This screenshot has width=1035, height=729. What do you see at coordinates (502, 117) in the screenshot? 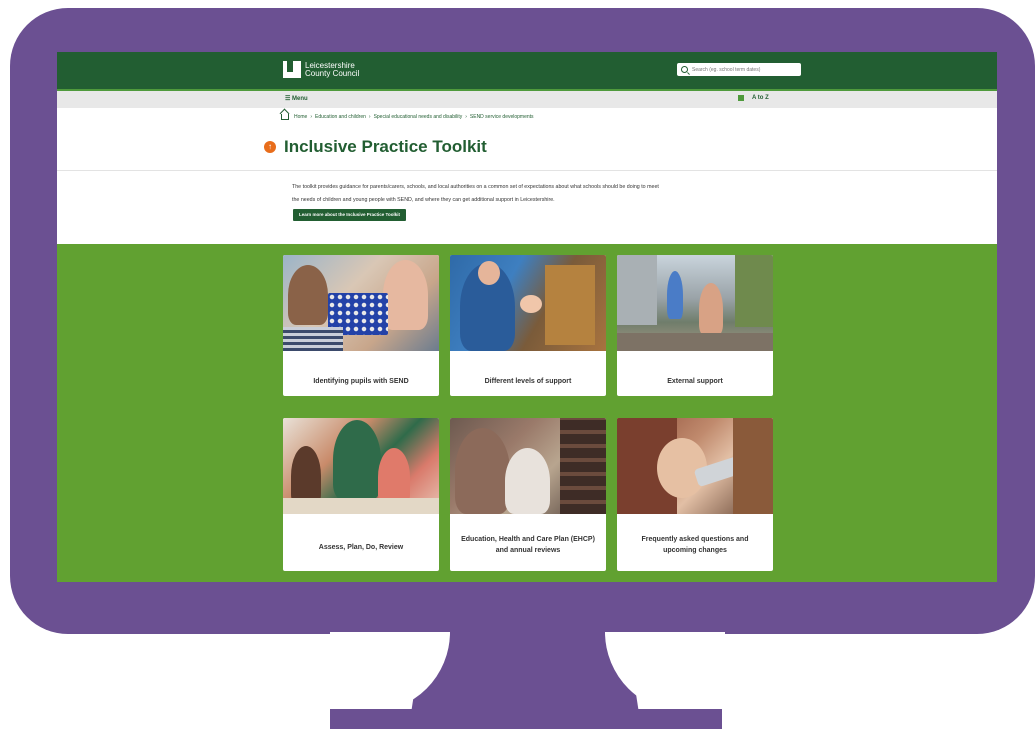
I see `breadcrumb-send-developments: SEND service developments` at bounding box center [502, 117].